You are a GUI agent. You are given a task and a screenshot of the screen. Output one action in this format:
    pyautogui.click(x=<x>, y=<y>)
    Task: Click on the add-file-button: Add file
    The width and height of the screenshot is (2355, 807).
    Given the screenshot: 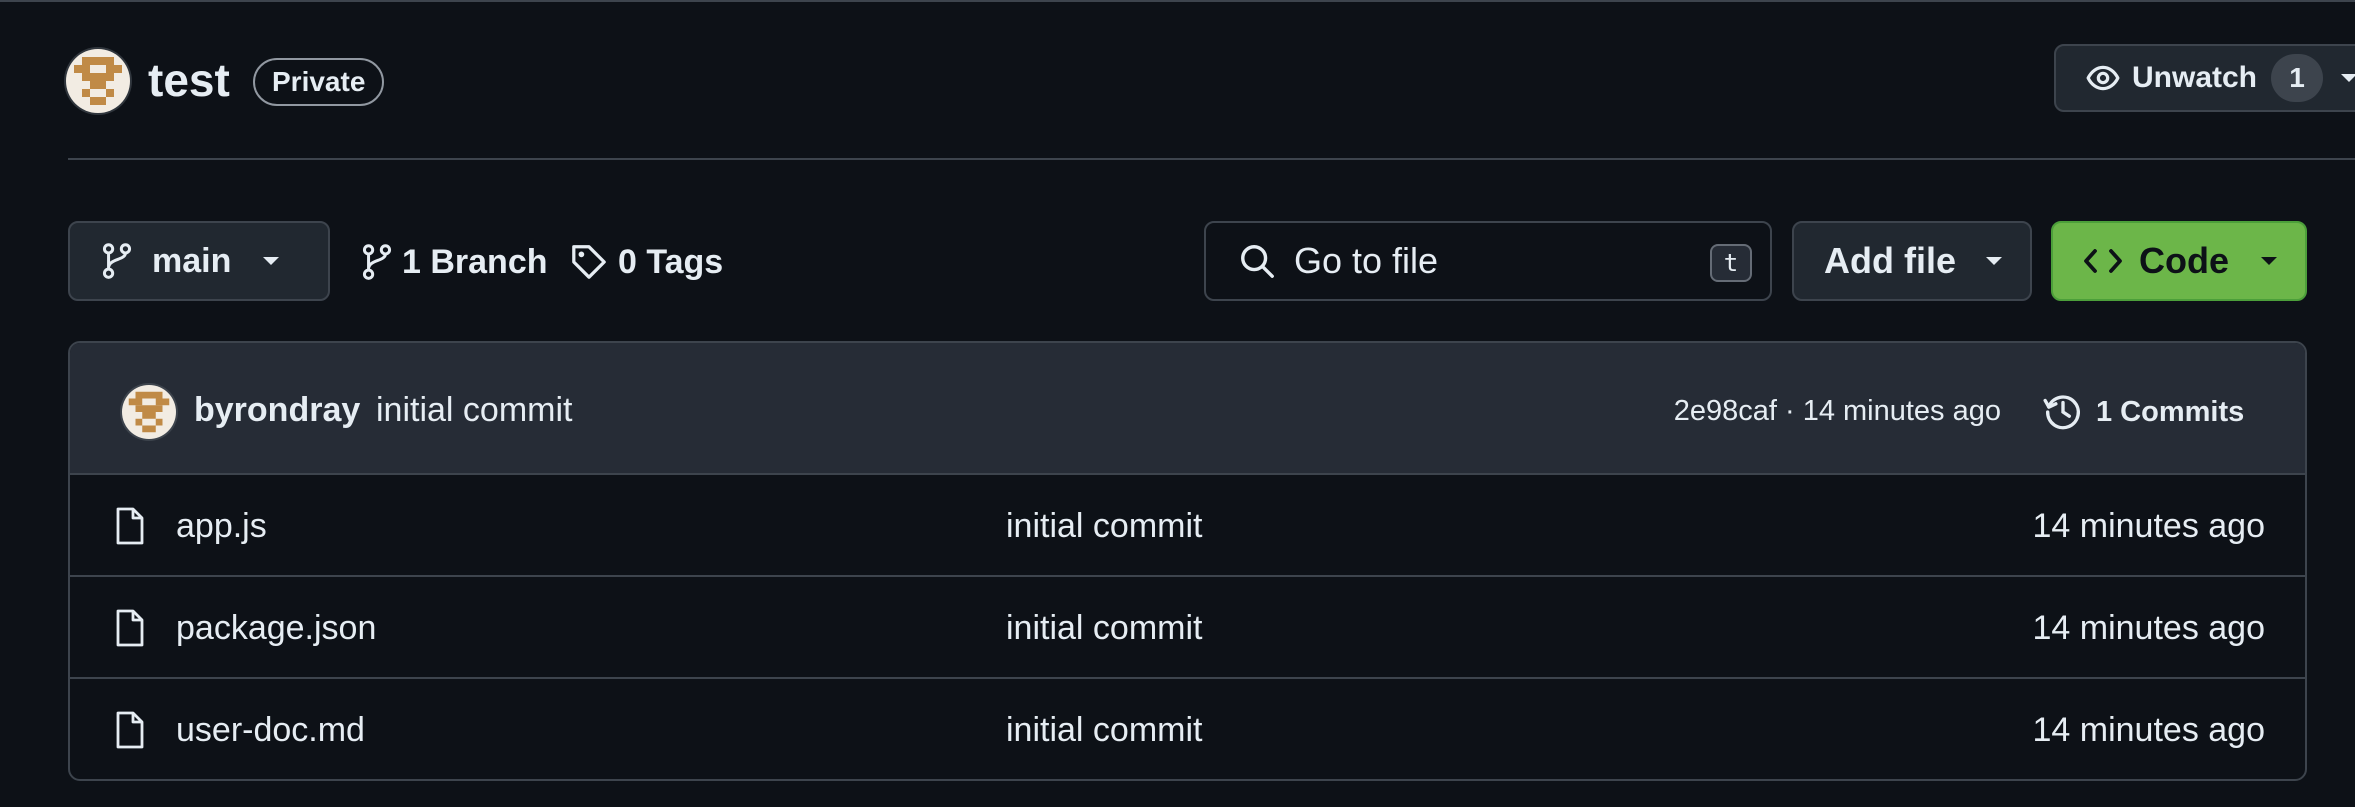 What is the action you would take?
    pyautogui.click(x=1912, y=261)
    